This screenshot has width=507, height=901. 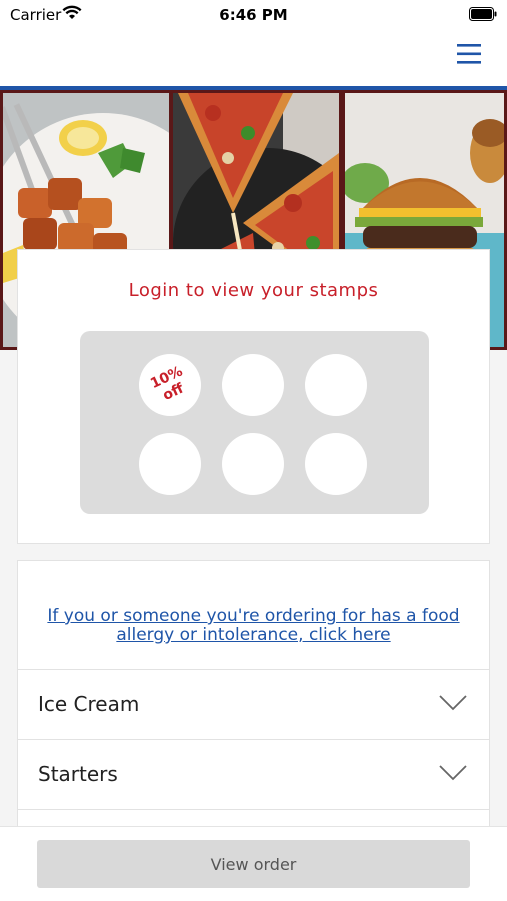 What do you see at coordinates (253, 290) in the screenshot?
I see `login-to-view-stamps-link: Login to view your stamps` at bounding box center [253, 290].